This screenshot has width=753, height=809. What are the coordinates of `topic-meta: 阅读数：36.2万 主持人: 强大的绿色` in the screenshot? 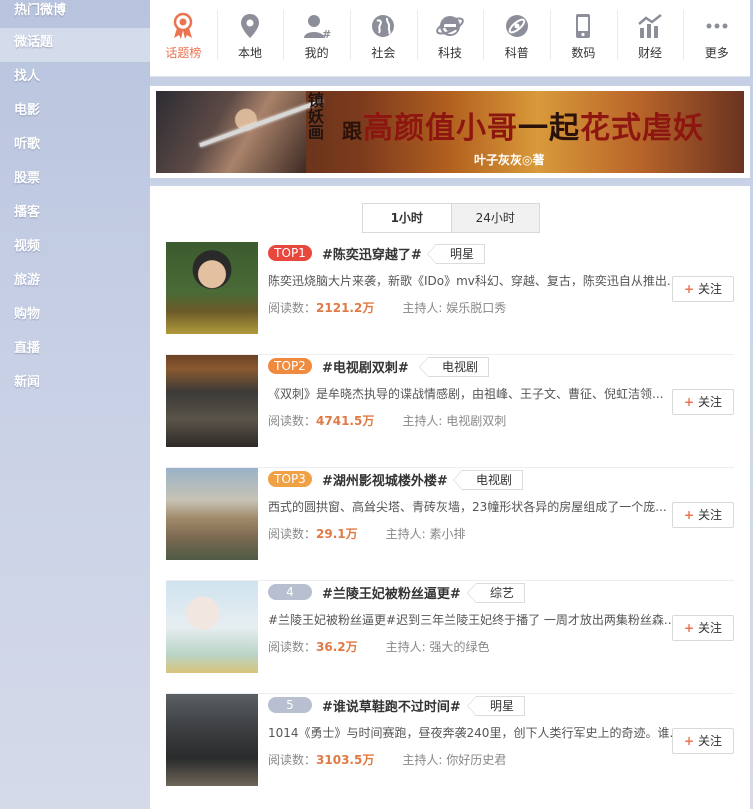 It's located at (379, 646).